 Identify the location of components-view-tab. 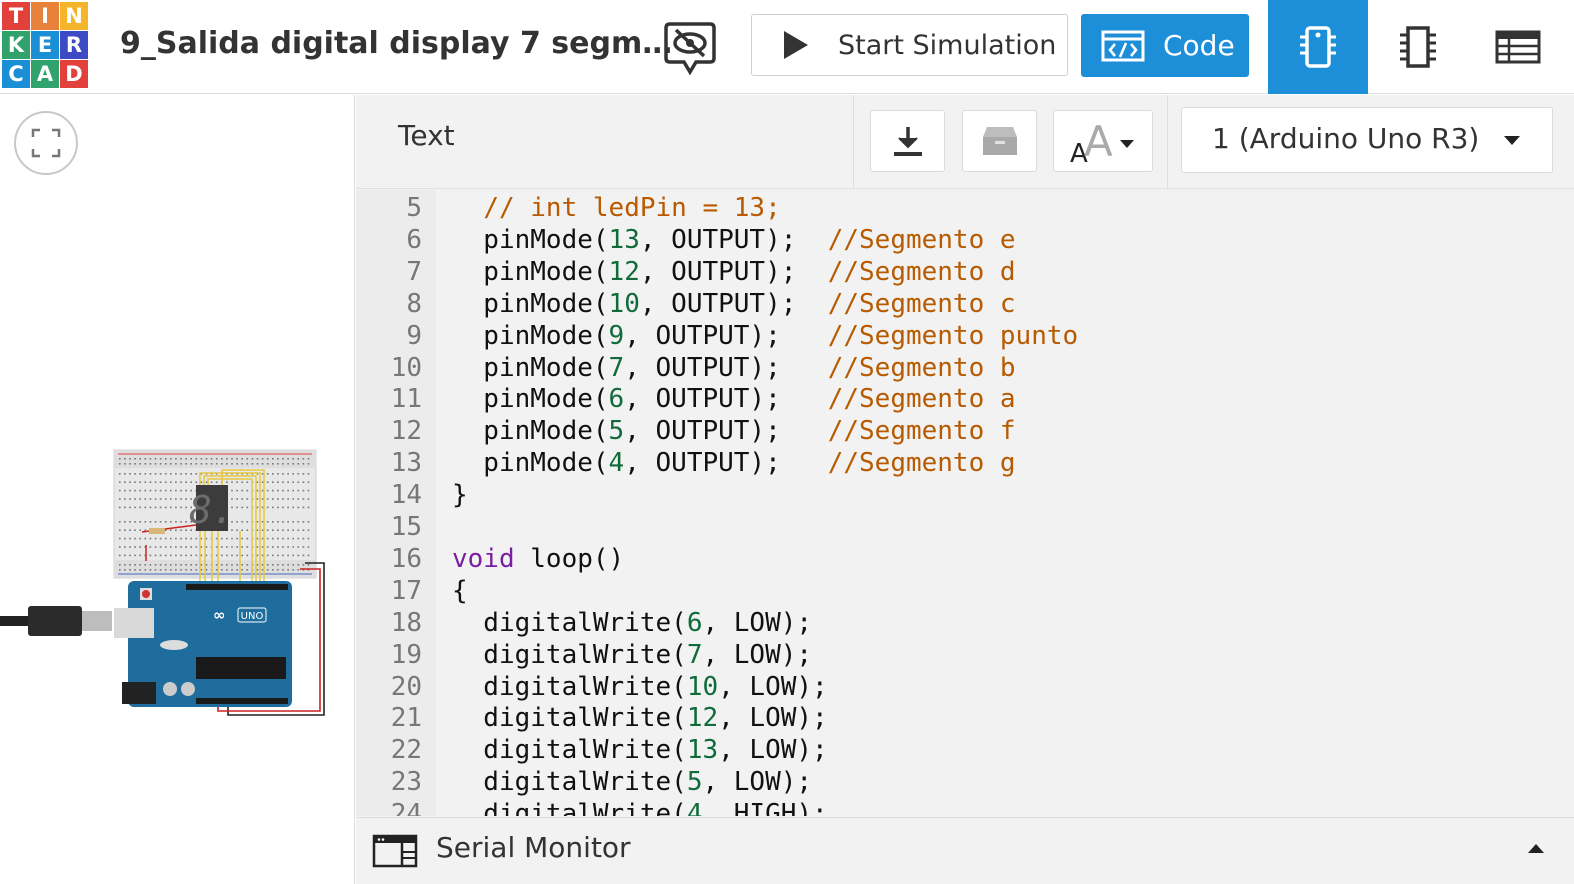
(1318, 47).